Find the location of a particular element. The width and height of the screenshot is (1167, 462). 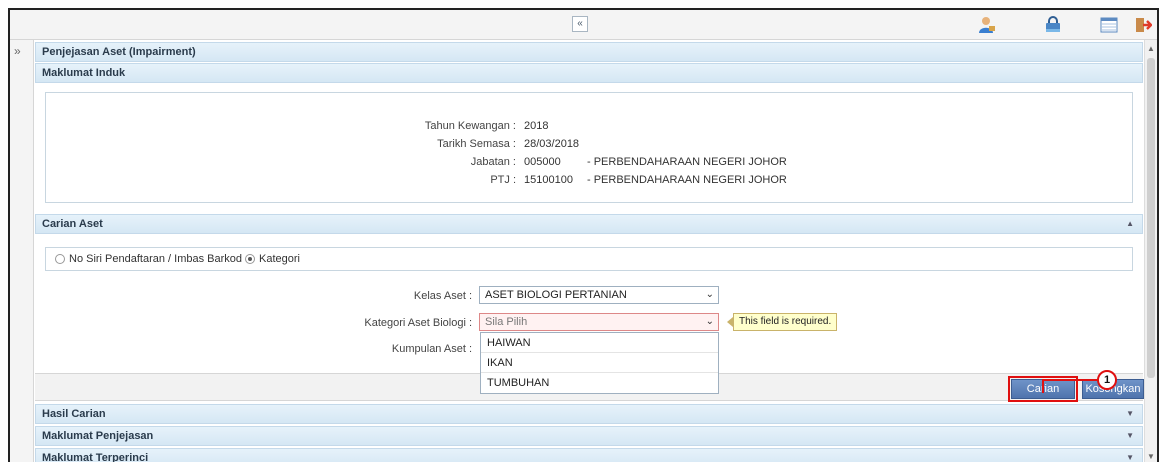

maklumat-penjejasan-header: Maklumat Penjejasan ▼ is located at coordinates (589, 436).